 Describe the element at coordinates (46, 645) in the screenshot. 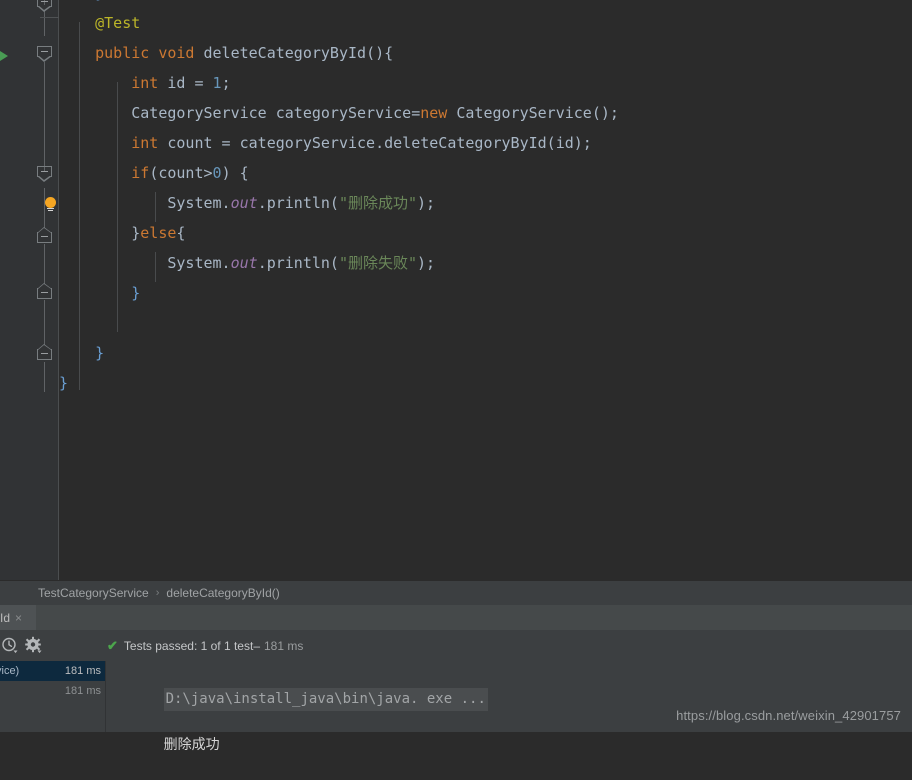

I see `run-toolbar` at that location.